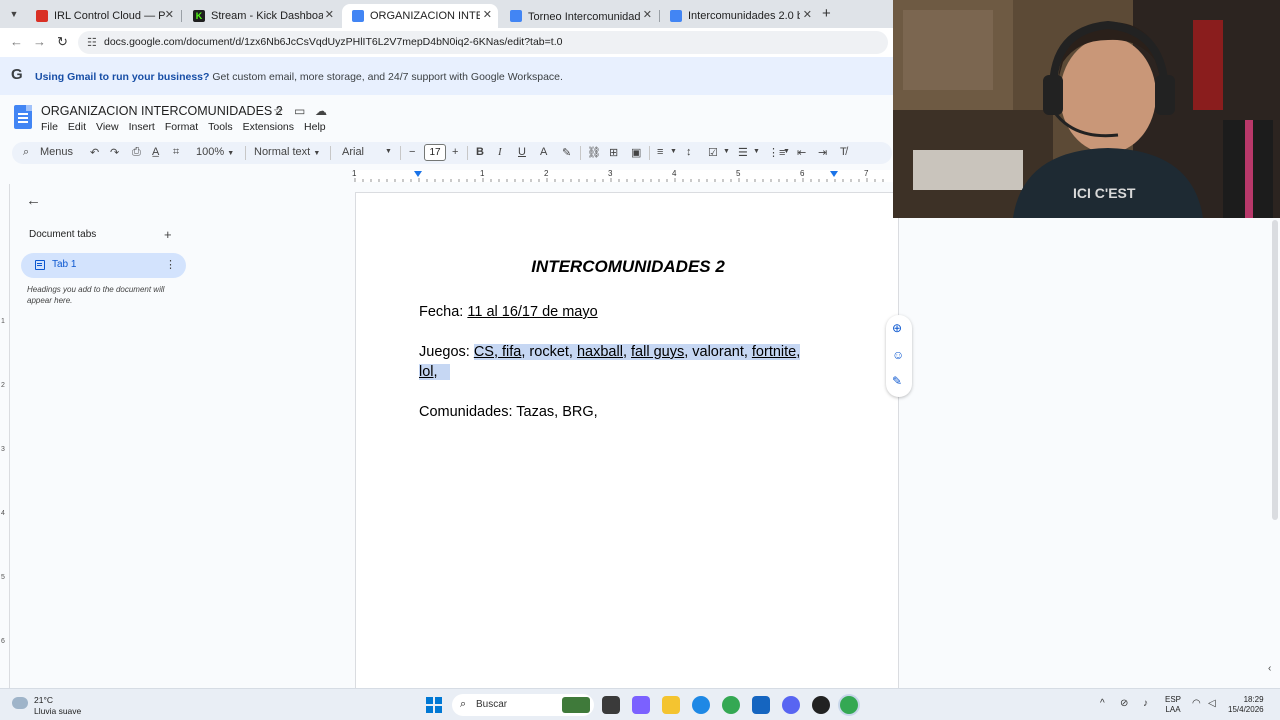 The image size is (1280, 720). I want to click on copilot-icon, so click(641, 705).